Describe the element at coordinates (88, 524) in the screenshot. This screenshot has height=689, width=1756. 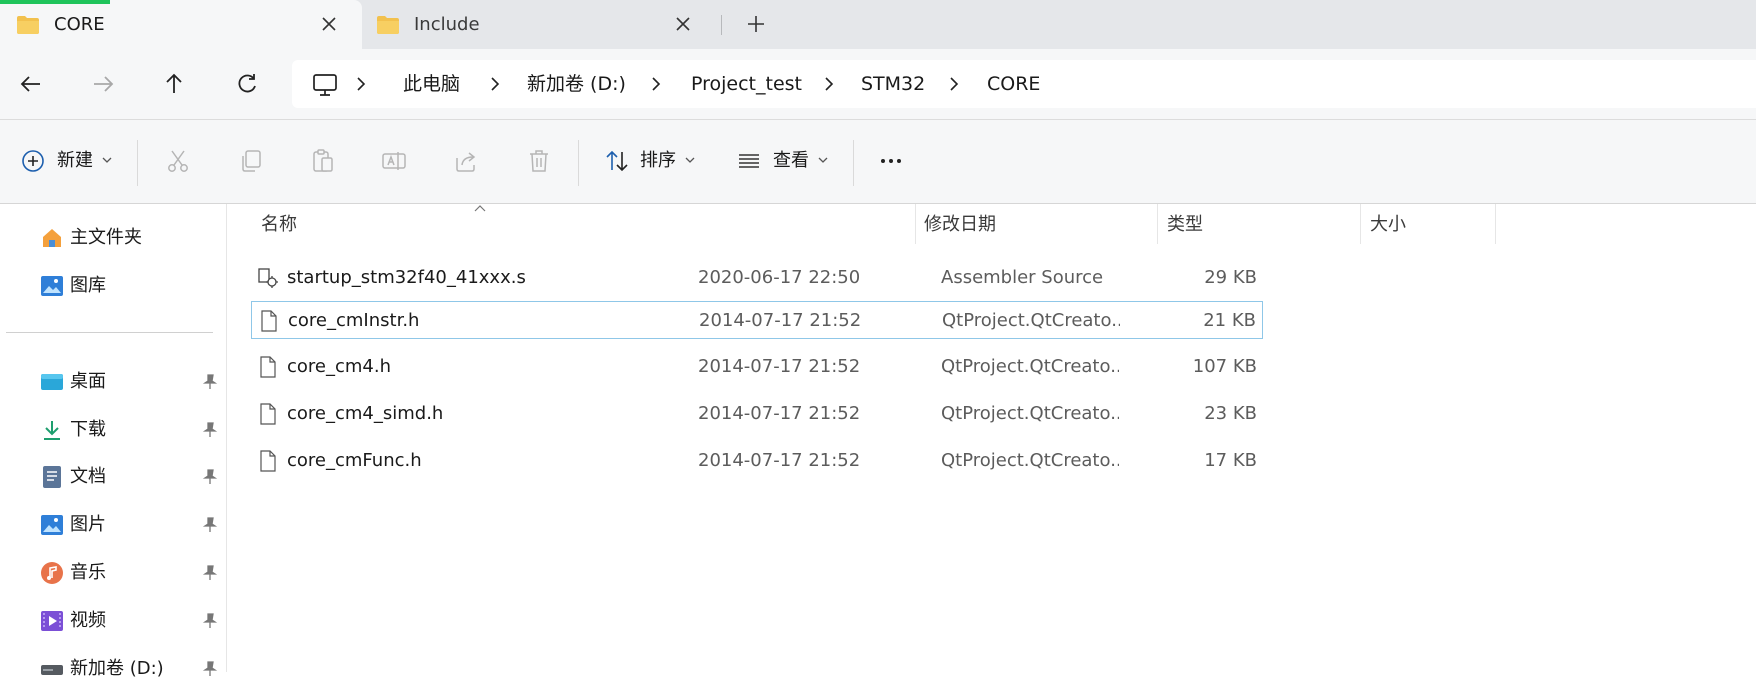
I see `sidebar-item-label: 图片` at that location.